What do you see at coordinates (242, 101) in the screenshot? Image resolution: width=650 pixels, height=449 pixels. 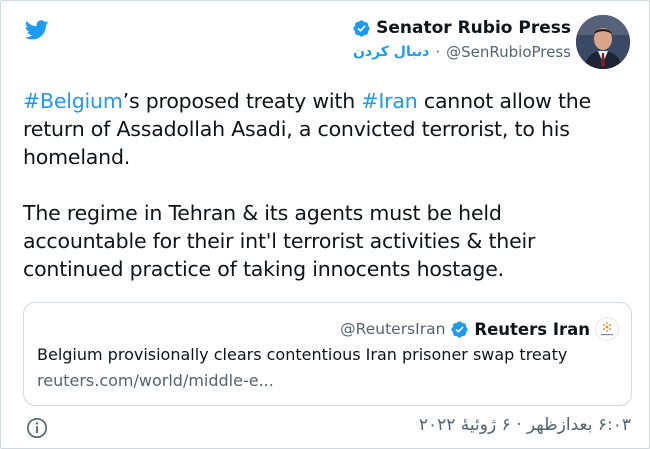 I see `tweet-text-part1: ’s proposed treaty with` at bounding box center [242, 101].